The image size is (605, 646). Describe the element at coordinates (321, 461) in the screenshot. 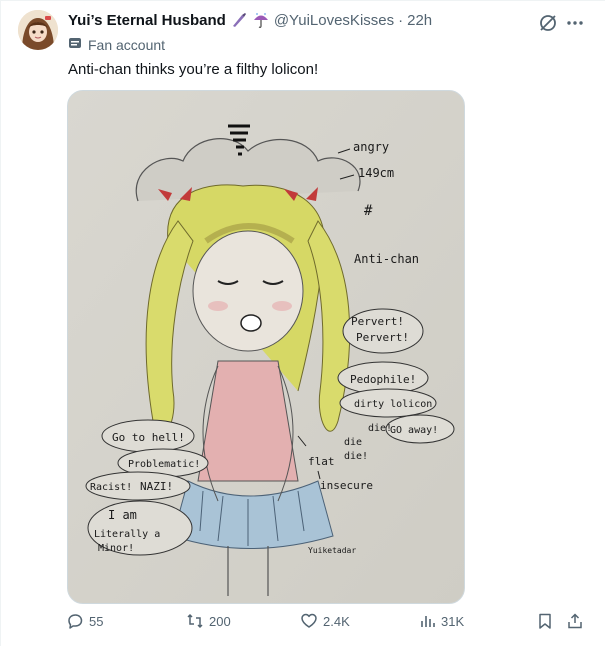

I see `annotation-flat: flat` at that location.